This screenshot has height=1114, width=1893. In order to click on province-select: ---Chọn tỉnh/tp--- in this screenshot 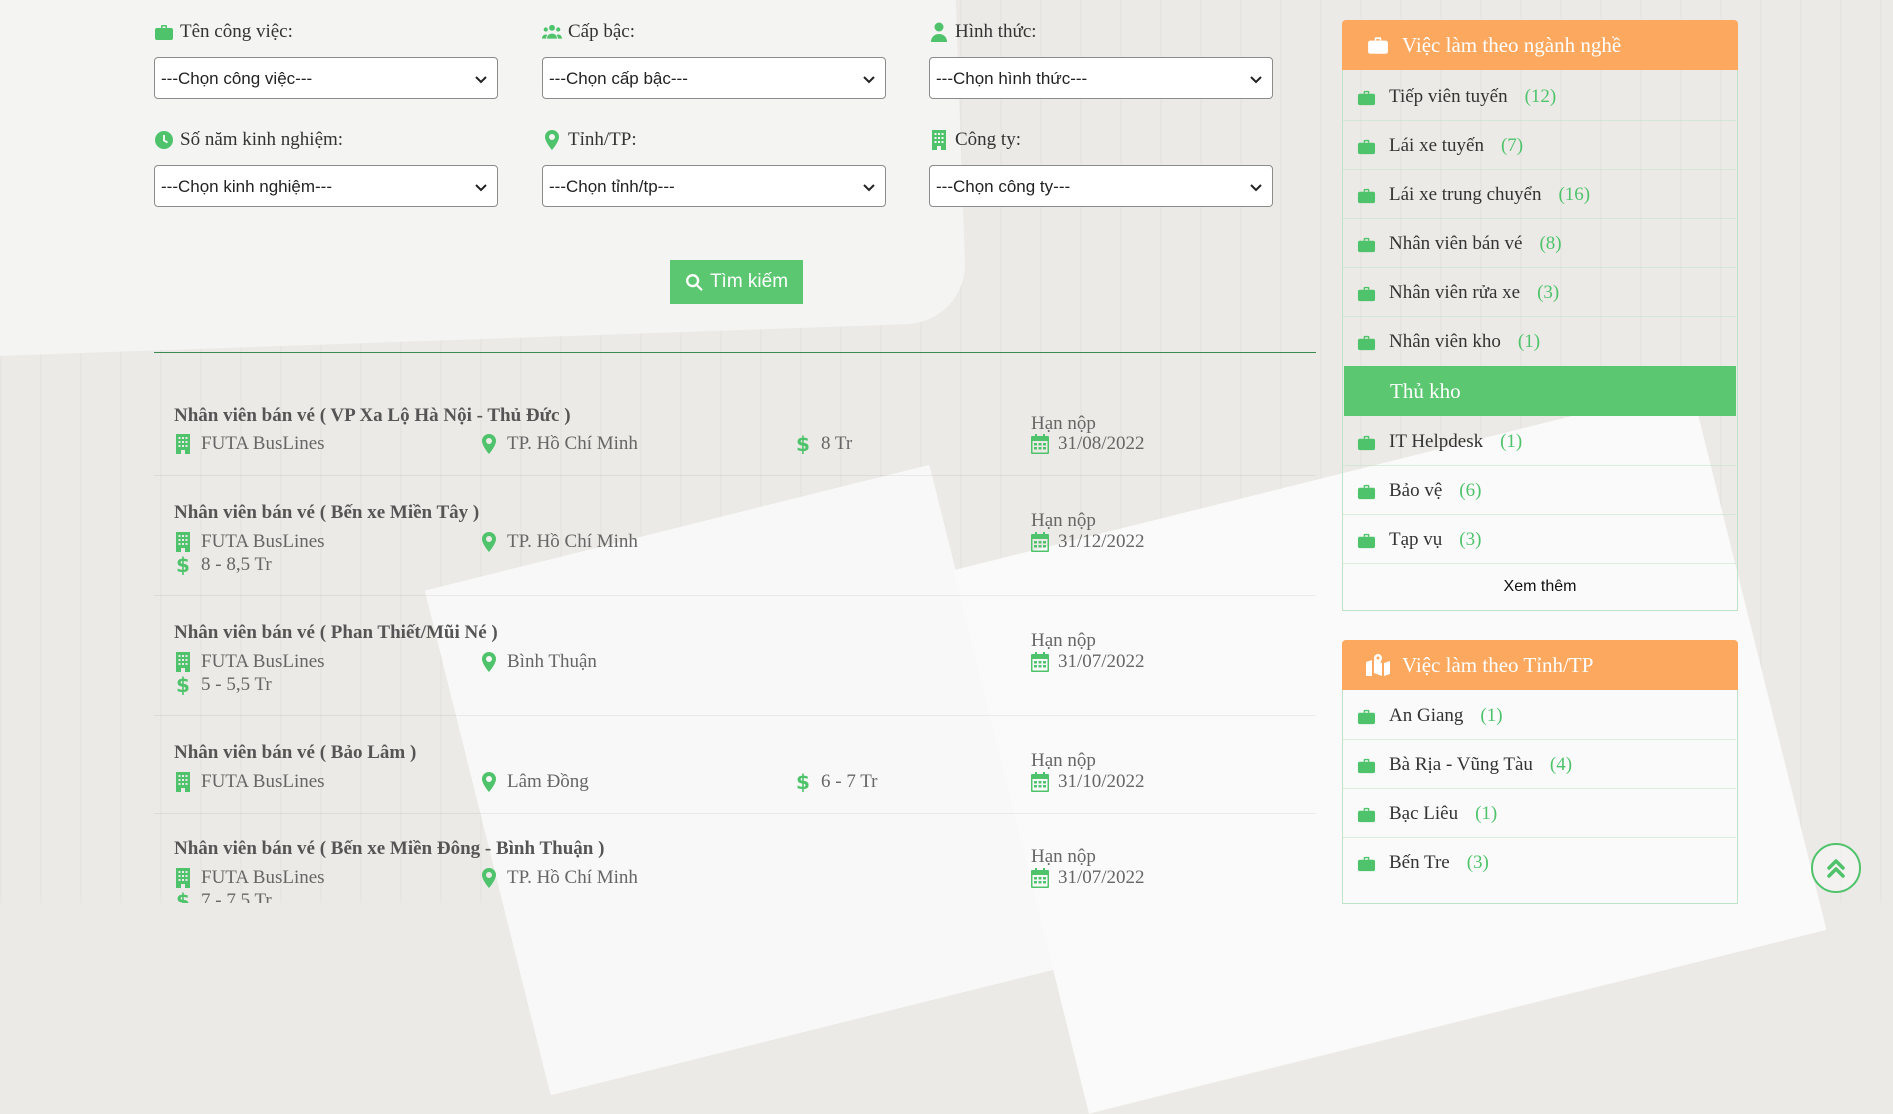, I will do `click(714, 186)`.